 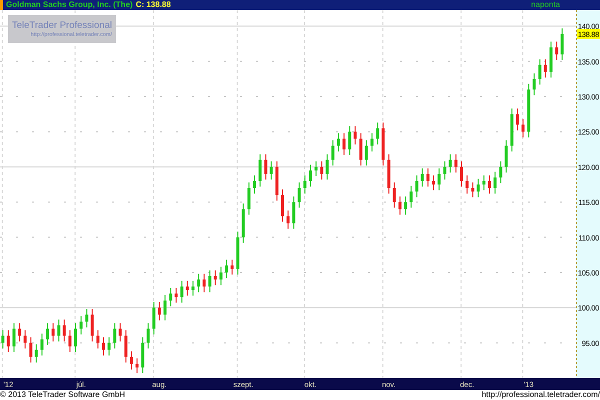 What do you see at coordinates (153, 5) in the screenshot?
I see `last-close-value: C: 138.88` at bounding box center [153, 5].